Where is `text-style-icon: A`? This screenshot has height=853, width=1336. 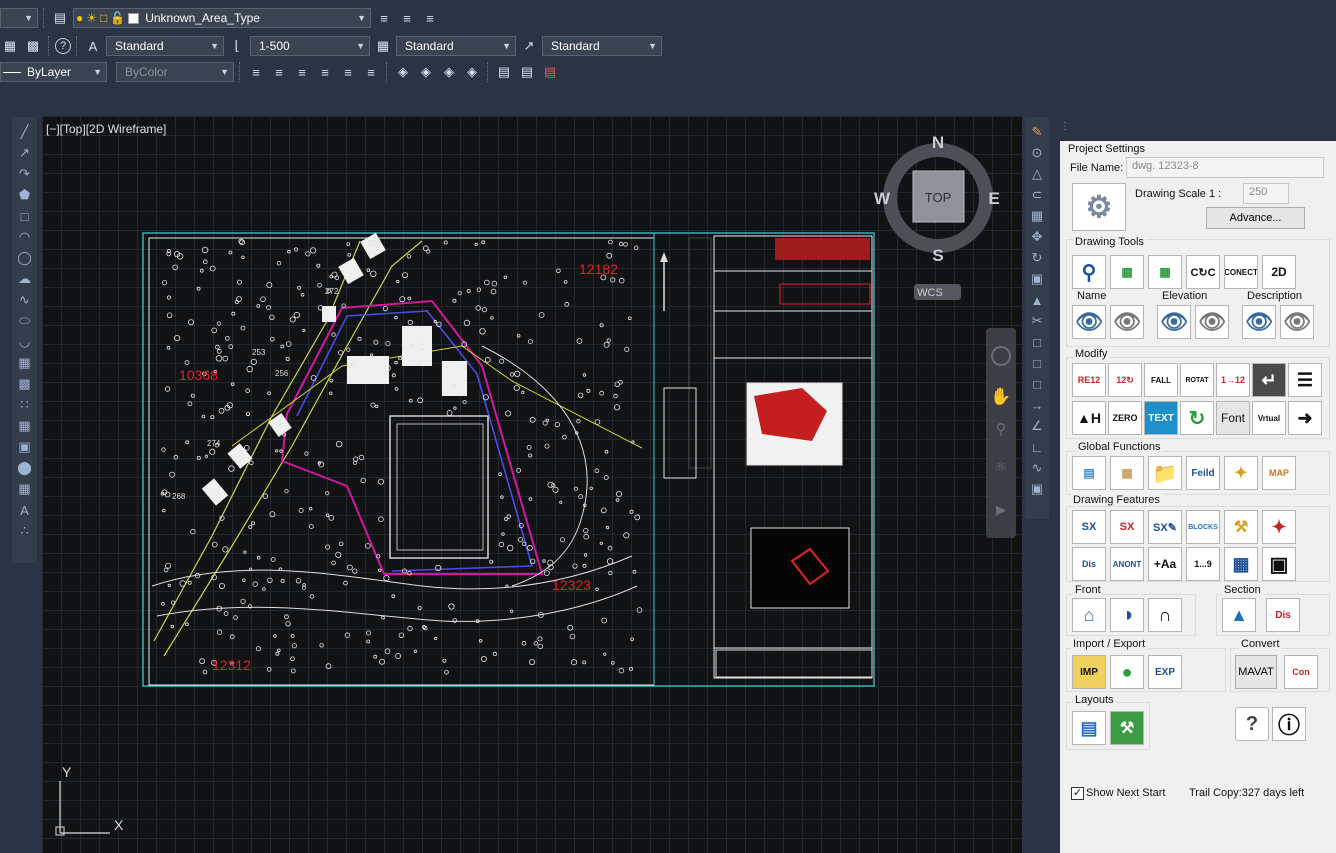
text-style-icon: A is located at coordinates (93, 46).